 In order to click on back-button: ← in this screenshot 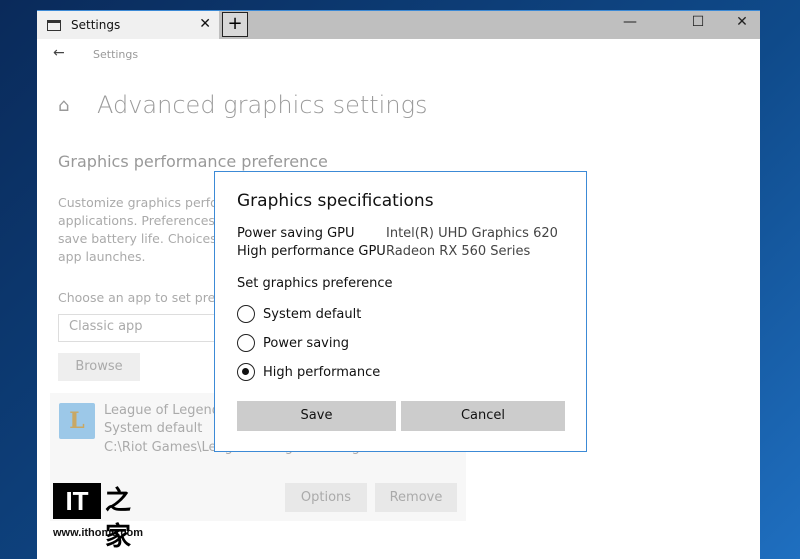, I will do `click(59, 53)`.